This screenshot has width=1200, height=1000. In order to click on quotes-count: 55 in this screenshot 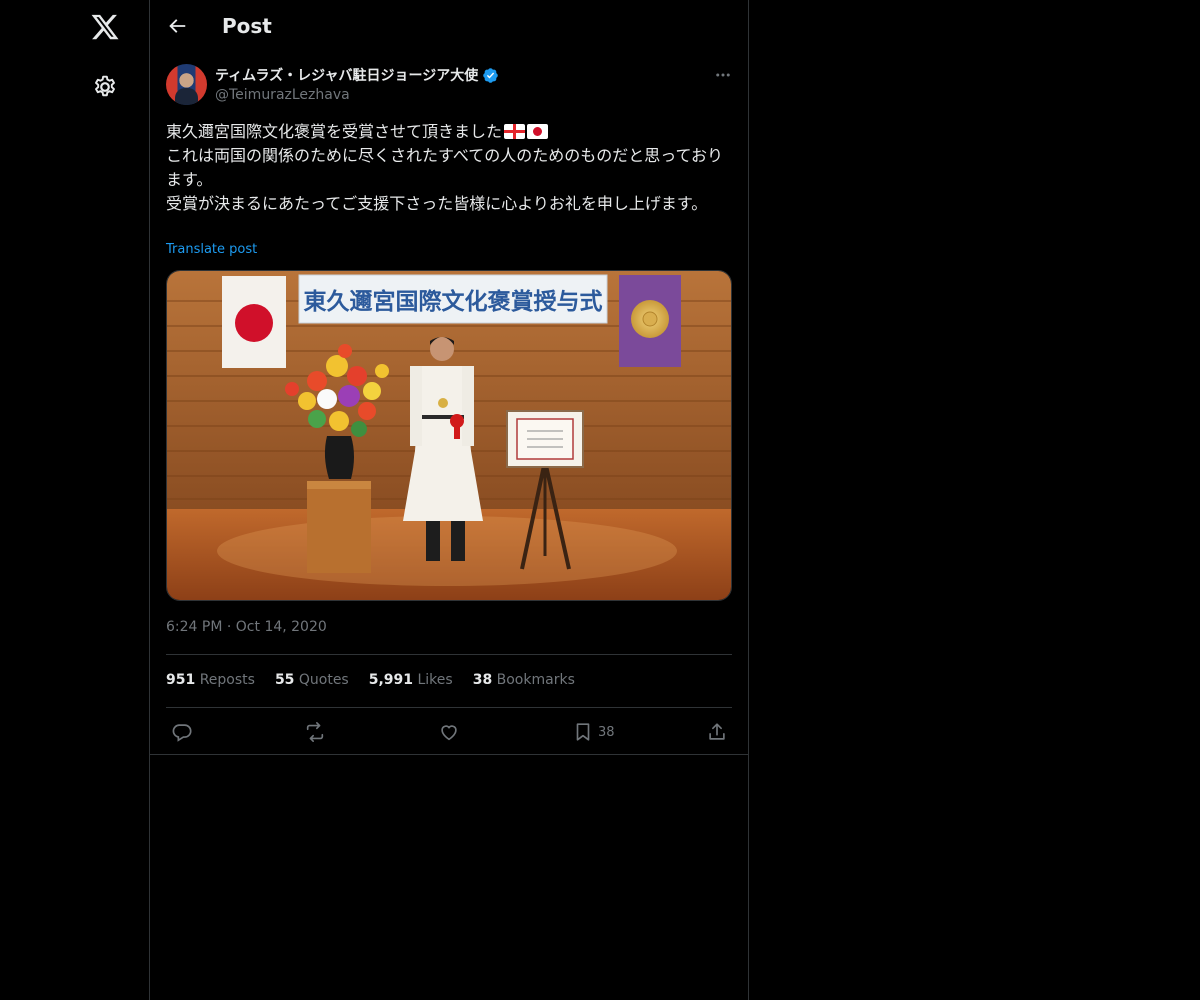, I will do `click(284, 680)`.